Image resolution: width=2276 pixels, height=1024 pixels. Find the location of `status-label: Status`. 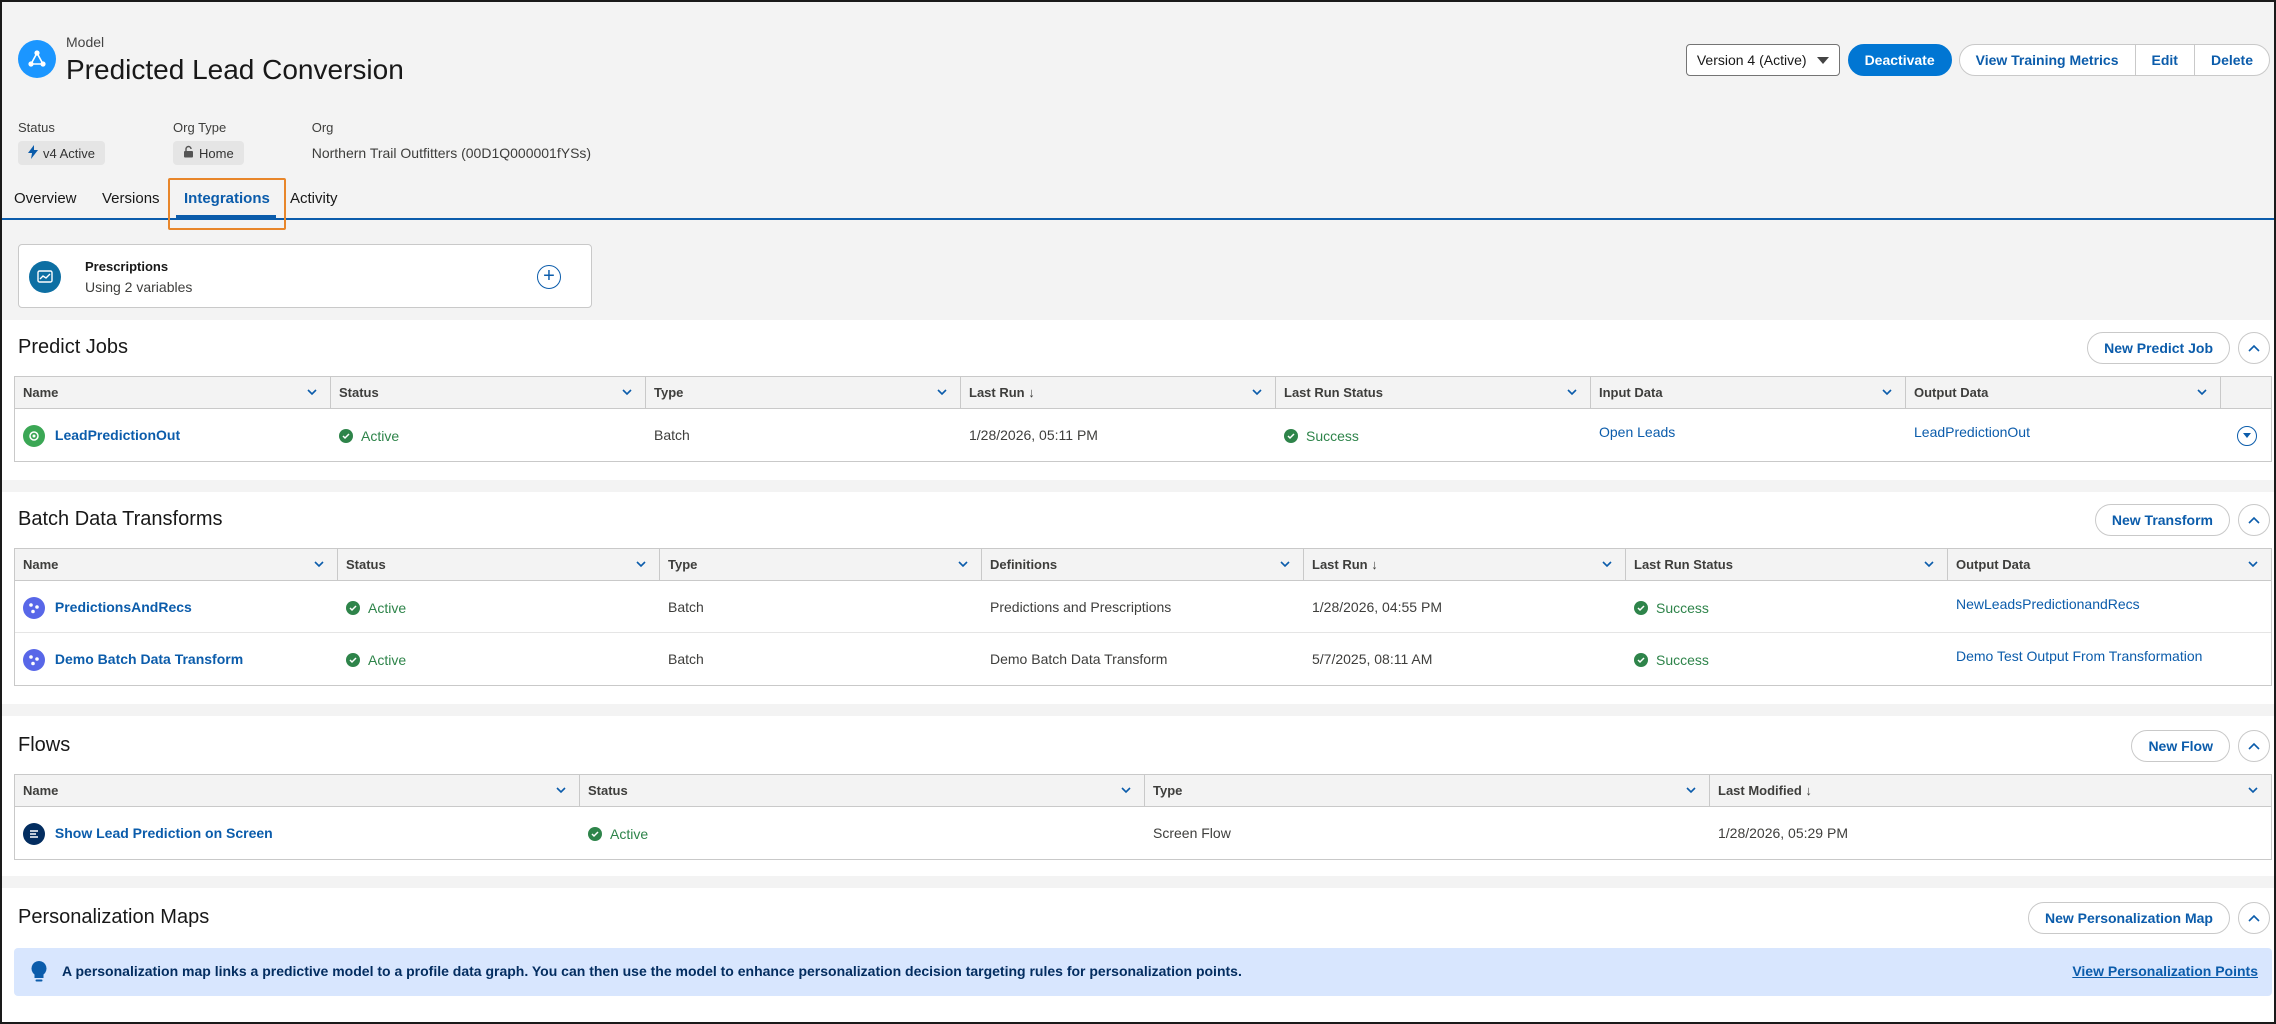

status-label: Status is located at coordinates (36, 127).